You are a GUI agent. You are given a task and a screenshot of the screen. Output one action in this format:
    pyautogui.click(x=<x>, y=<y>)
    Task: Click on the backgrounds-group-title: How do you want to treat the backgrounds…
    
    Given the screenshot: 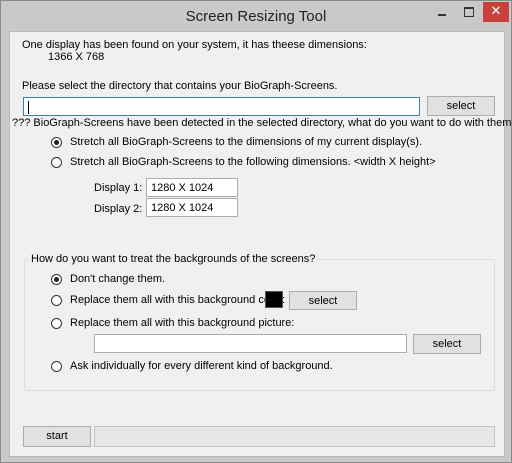 What is the action you would take?
    pyautogui.click(x=173, y=259)
    